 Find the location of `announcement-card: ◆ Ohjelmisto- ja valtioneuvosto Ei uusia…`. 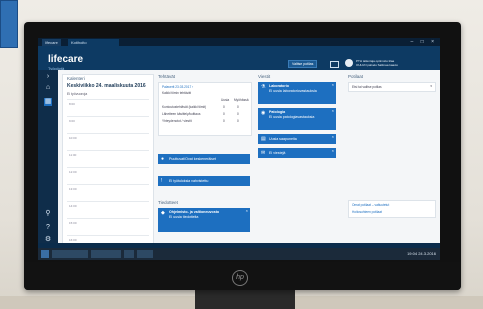

announcement-card: ◆ Ohjelmisto- ja valtioneuvosto Ei uusia… is located at coordinates (204, 220).